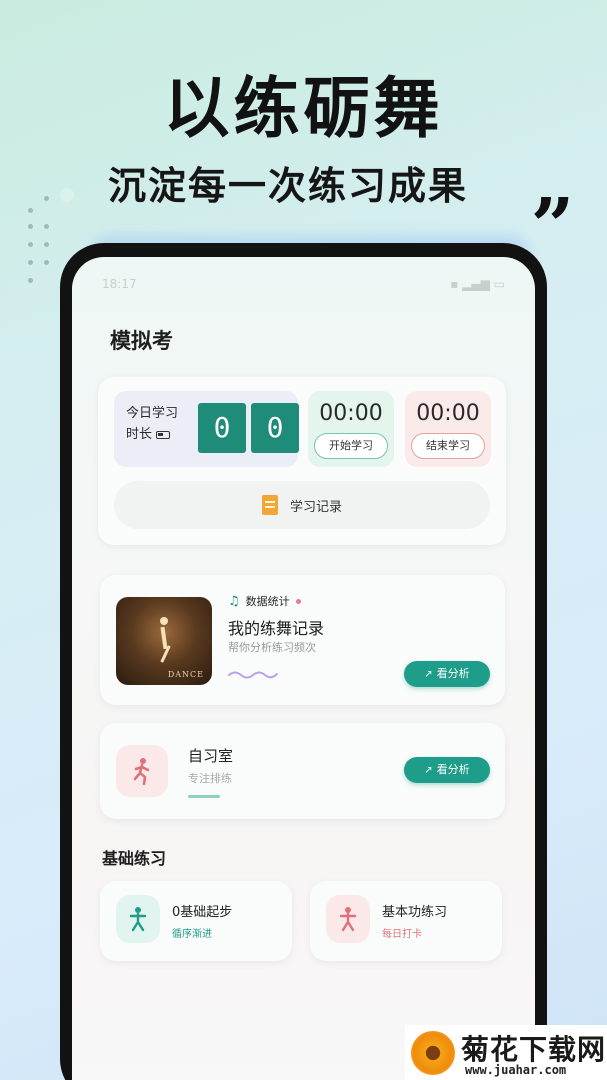 The image size is (607, 1080). I want to click on watermark-url: www.juahar.com, so click(516, 1070).